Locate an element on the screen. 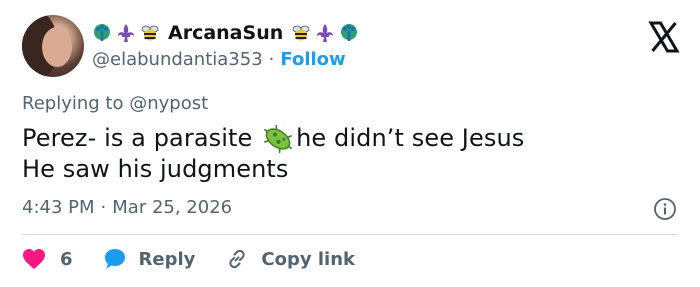 Image resolution: width=700 pixels, height=287 pixels. copy-link-button: Copy link is located at coordinates (290, 259).